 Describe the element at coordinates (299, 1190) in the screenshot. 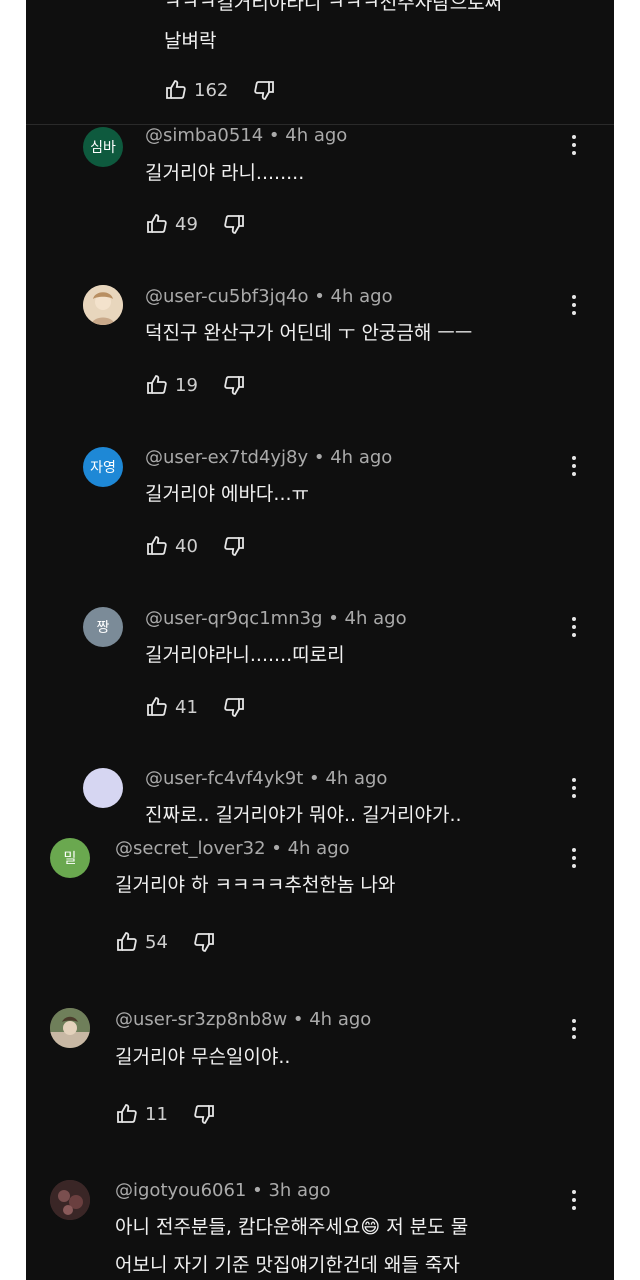

I see `comment-time: 3h ago` at that location.